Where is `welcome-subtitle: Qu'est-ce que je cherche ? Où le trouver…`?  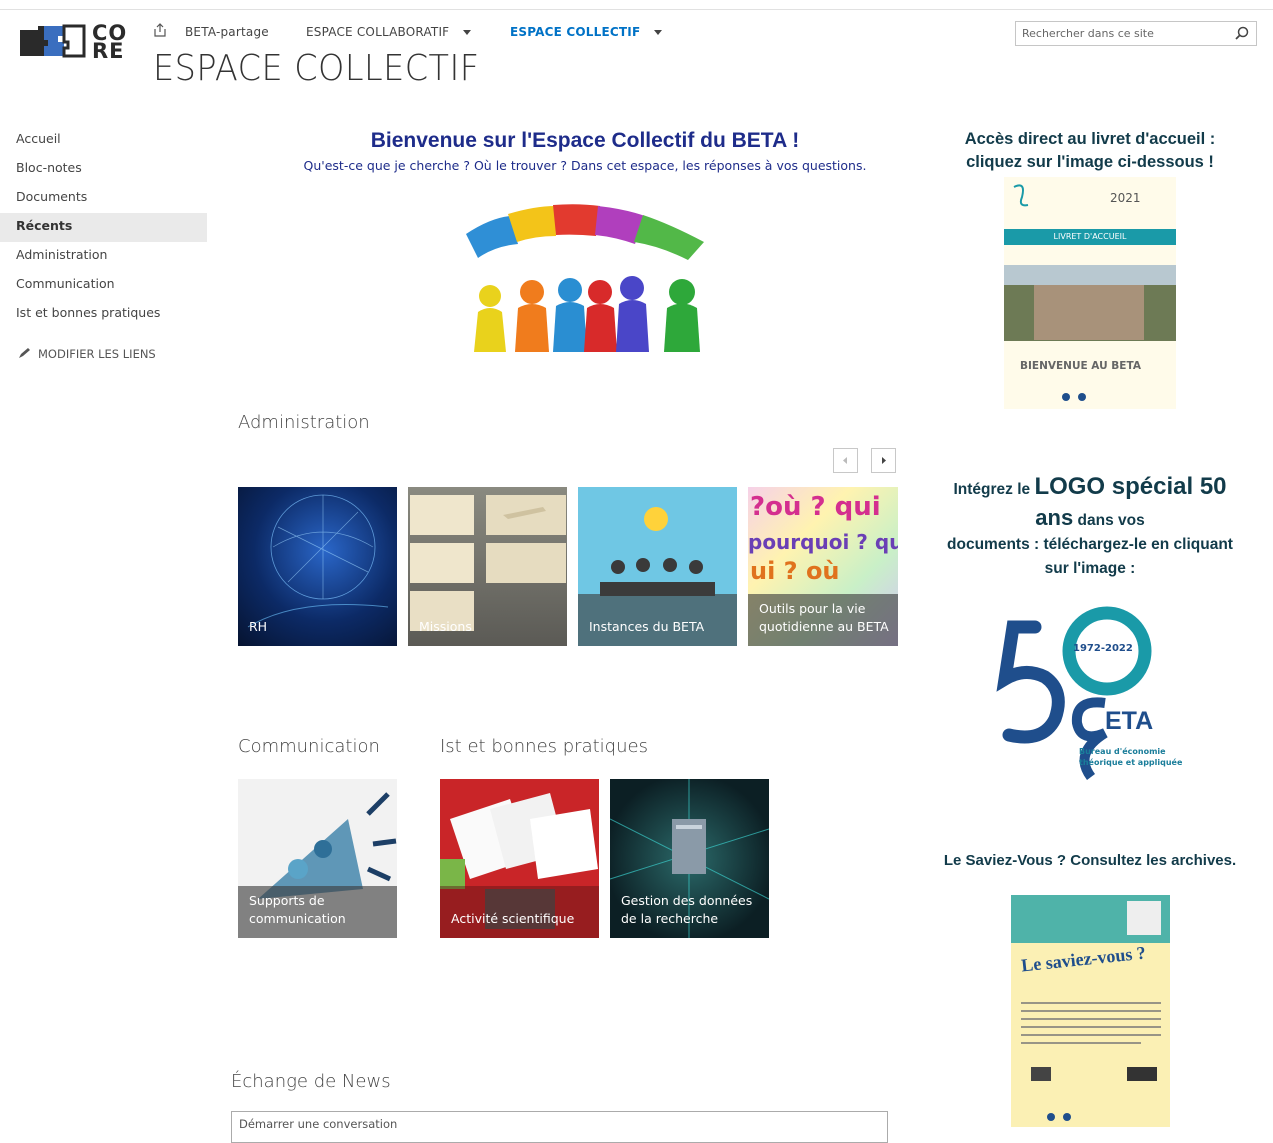 welcome-subtitle: Qu'est-ce que je cherche ? Où le trouver… is located at coordinates (585, 165).